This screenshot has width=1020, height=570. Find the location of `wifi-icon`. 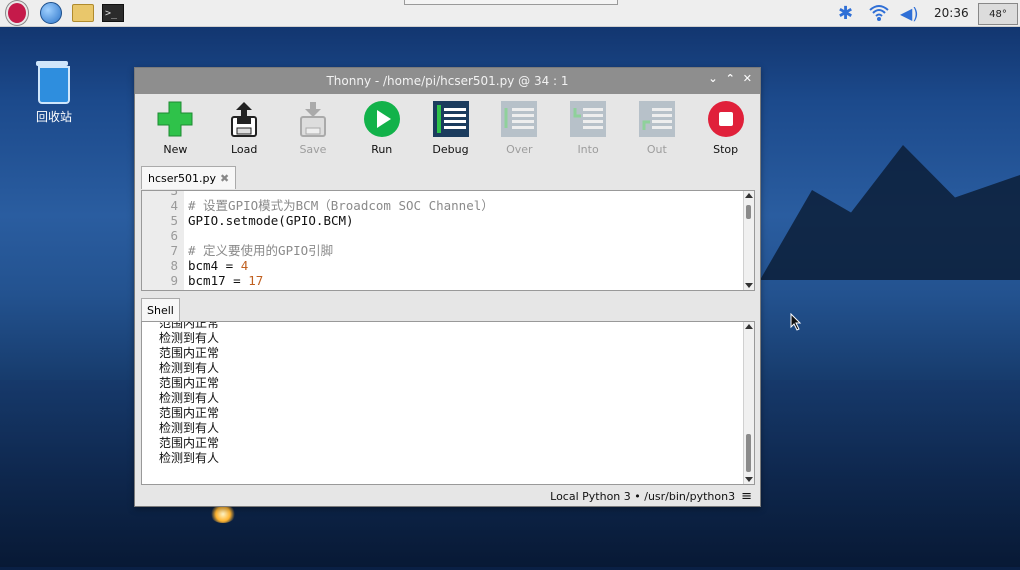

wifi-icon is located at coordinates (879, 13).